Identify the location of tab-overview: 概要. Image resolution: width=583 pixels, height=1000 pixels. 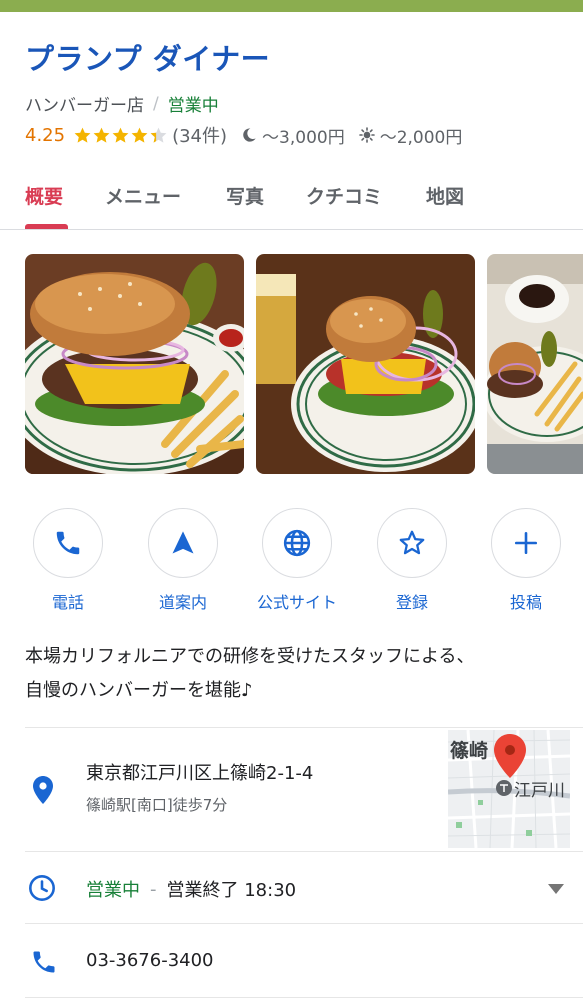
(44, 195).